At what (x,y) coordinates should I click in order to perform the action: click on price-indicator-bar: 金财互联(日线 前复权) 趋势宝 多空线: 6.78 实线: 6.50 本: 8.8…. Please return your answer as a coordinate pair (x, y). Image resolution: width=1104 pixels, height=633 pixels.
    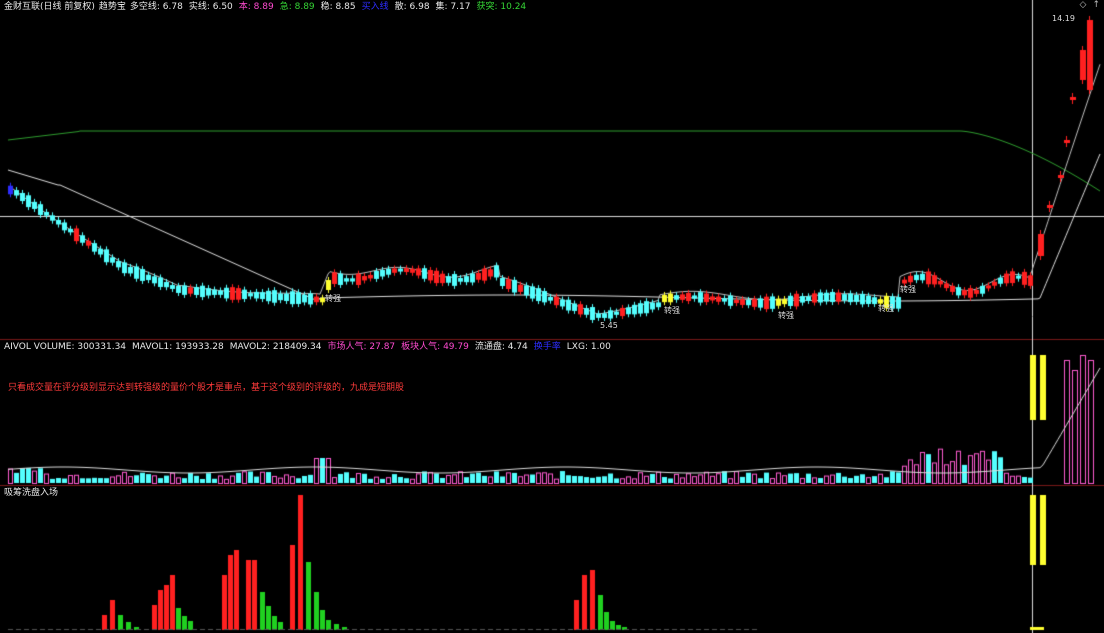
    Looking at the image, I should click on (263, 7).